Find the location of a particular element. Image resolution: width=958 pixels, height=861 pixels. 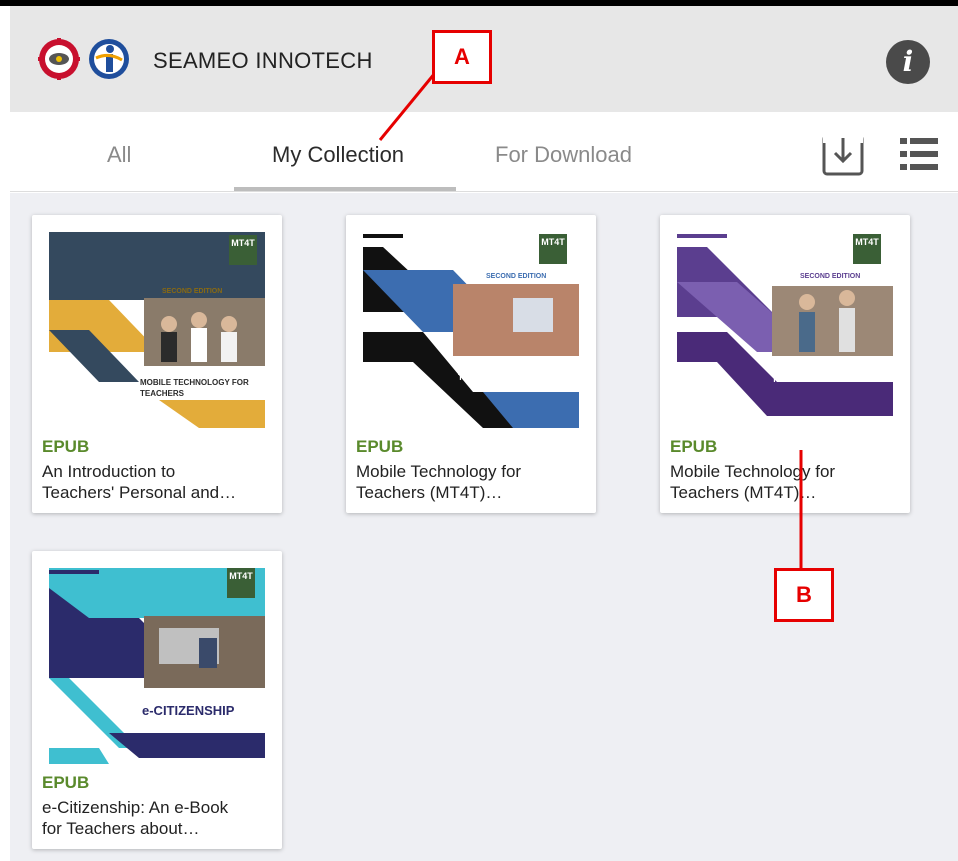

cover-title: e-CITIZENSHIP is located at coordinates (188, 710).